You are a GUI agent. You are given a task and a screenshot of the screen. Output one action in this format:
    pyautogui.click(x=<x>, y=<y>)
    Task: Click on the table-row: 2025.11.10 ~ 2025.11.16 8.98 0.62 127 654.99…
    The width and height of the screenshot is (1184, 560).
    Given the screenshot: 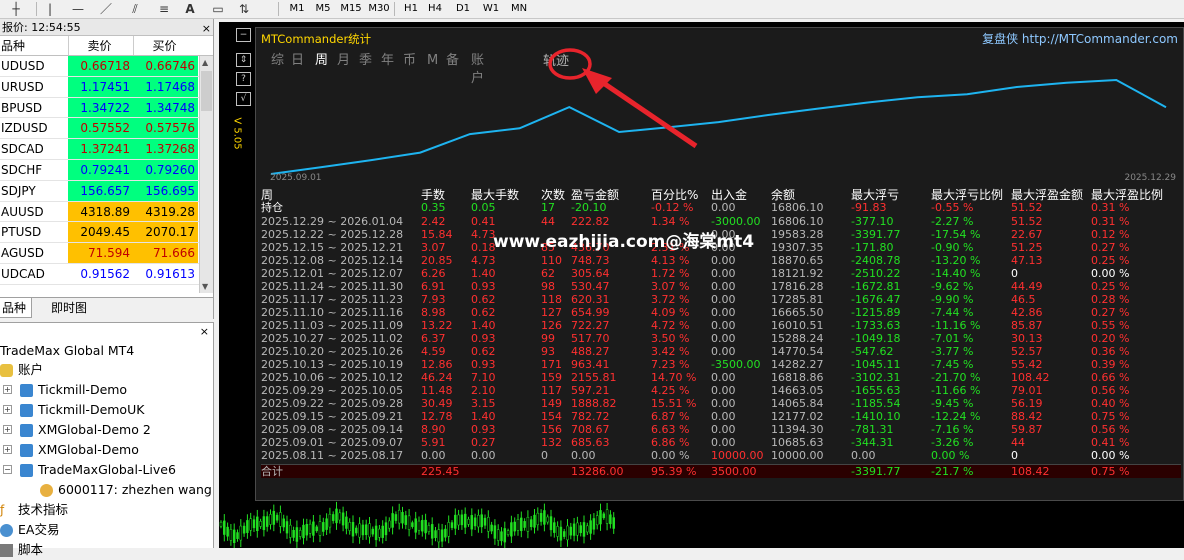 What is the action you would take?
    pyautogui.click(x=721, y=312)
    